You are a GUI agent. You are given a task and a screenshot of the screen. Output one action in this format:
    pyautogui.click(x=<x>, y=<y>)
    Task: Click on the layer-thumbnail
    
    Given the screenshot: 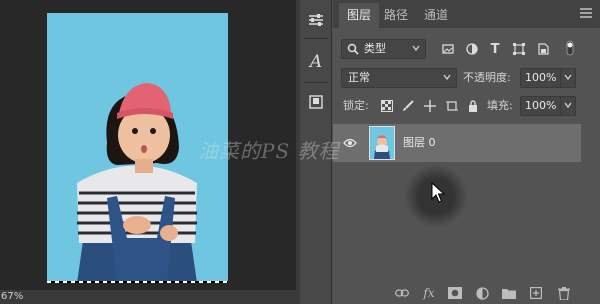 What is the action you would take?
    pyautogui.click(x=382, y=143)
    